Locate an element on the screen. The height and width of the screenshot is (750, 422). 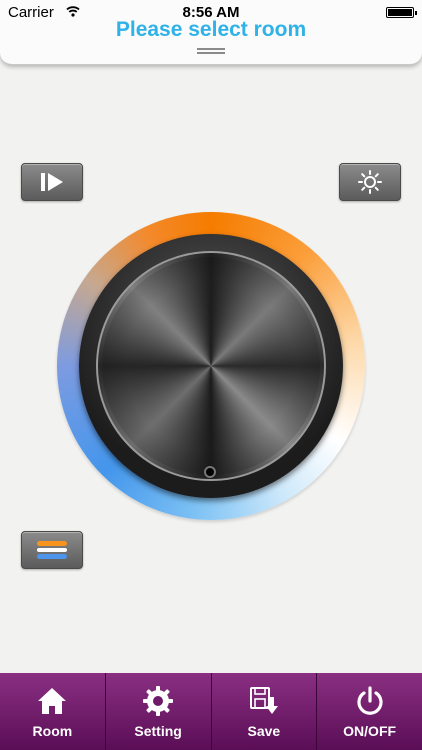
color-mode-button is located at coordinates (52, 550).